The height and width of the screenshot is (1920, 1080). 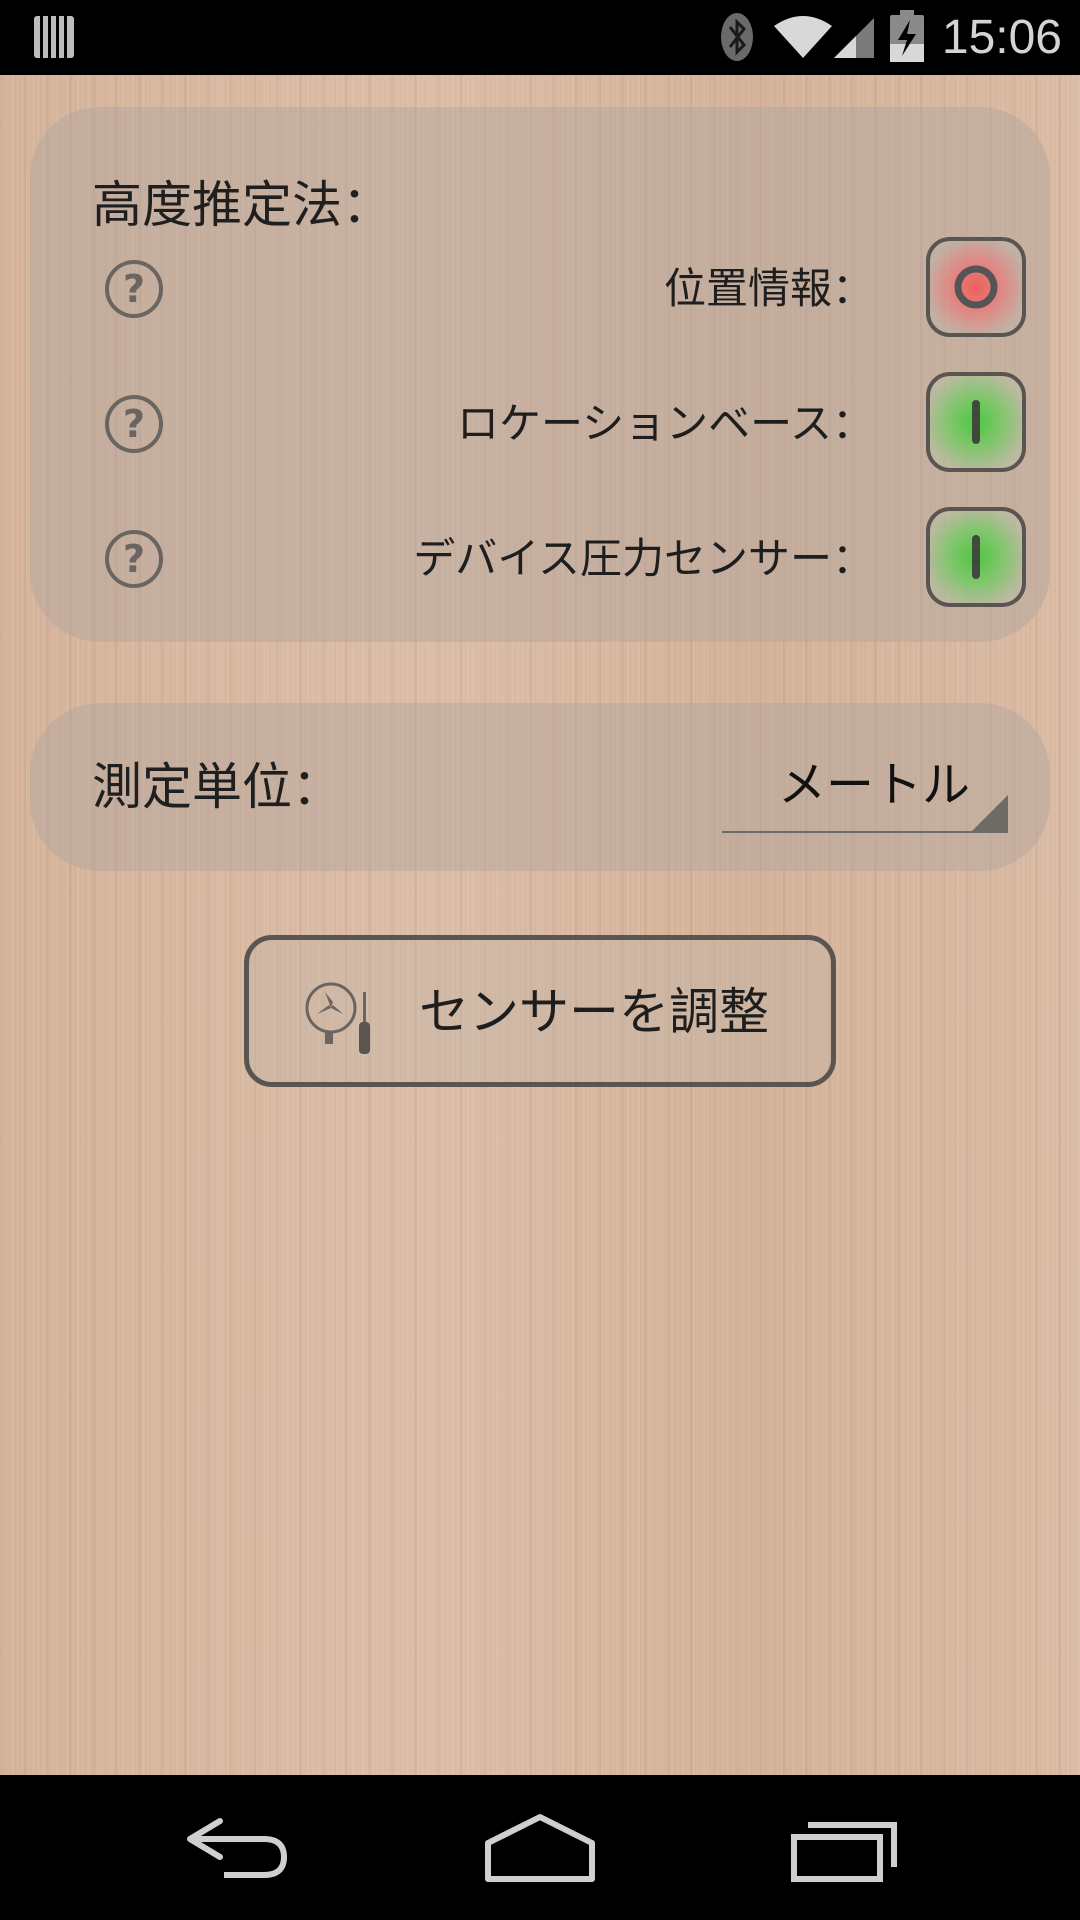 I want to click on toggle-location, so click(x=976, y=287).